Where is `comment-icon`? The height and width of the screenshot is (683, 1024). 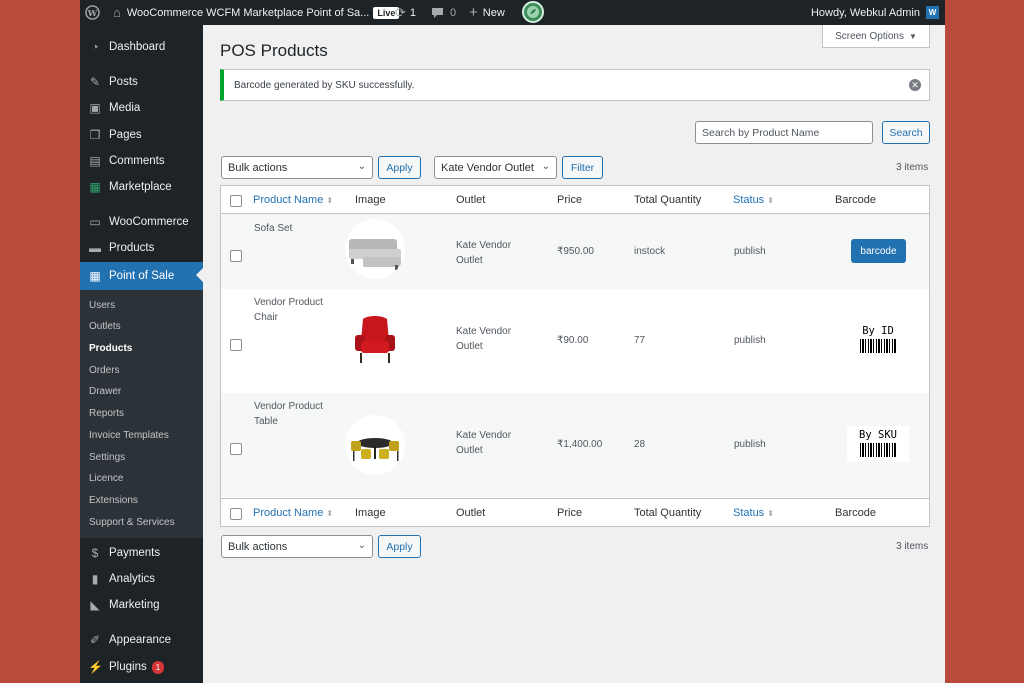 comment-icon is located at coordinates (437, 12).